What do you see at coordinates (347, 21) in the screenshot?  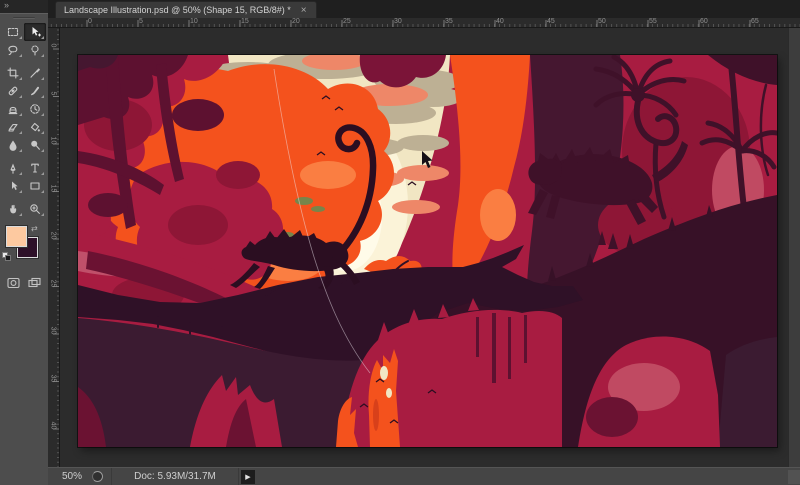 I see `h-ruler-label: 25` at bounding box center [347, 21].